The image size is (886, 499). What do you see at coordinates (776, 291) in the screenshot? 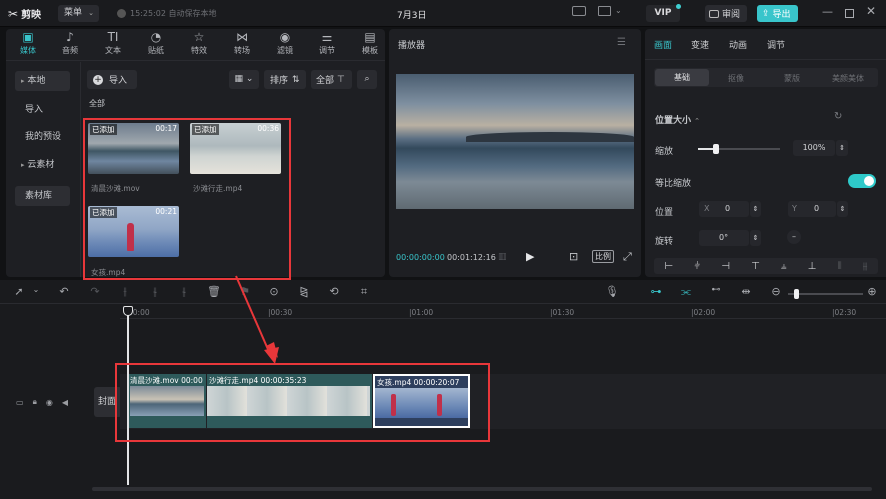
I see `zoom-out-icon: ⊖` at bounding box center [776, 291].